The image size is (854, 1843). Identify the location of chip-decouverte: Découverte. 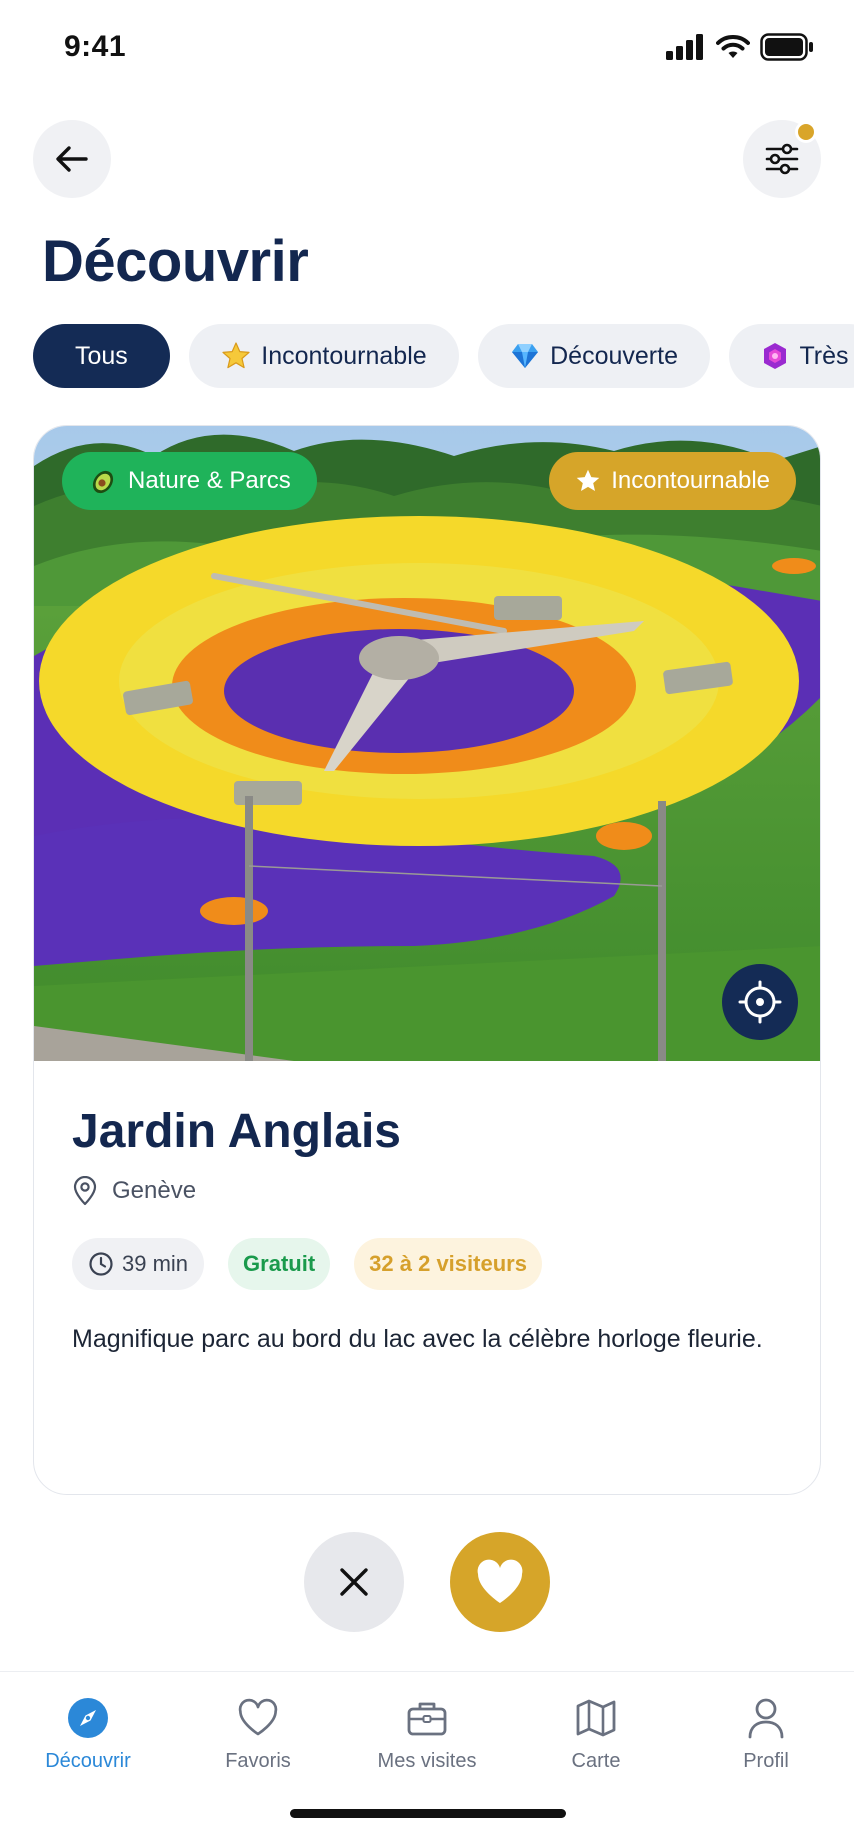
(594, 356).